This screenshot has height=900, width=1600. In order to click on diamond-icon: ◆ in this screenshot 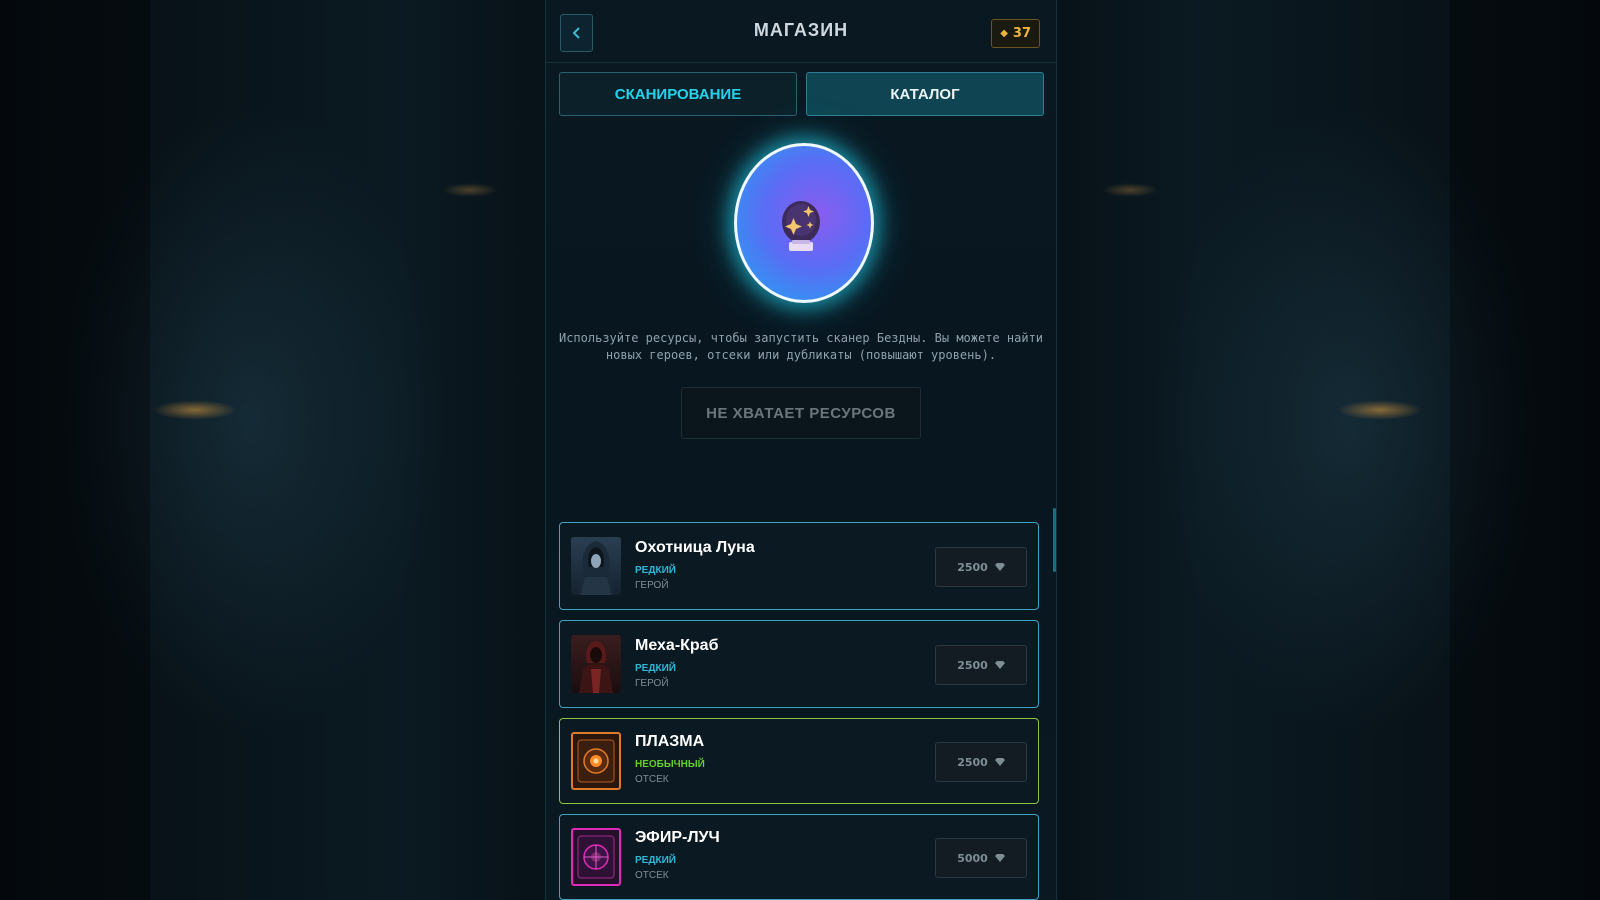, I will do `click(1004, 33)`.